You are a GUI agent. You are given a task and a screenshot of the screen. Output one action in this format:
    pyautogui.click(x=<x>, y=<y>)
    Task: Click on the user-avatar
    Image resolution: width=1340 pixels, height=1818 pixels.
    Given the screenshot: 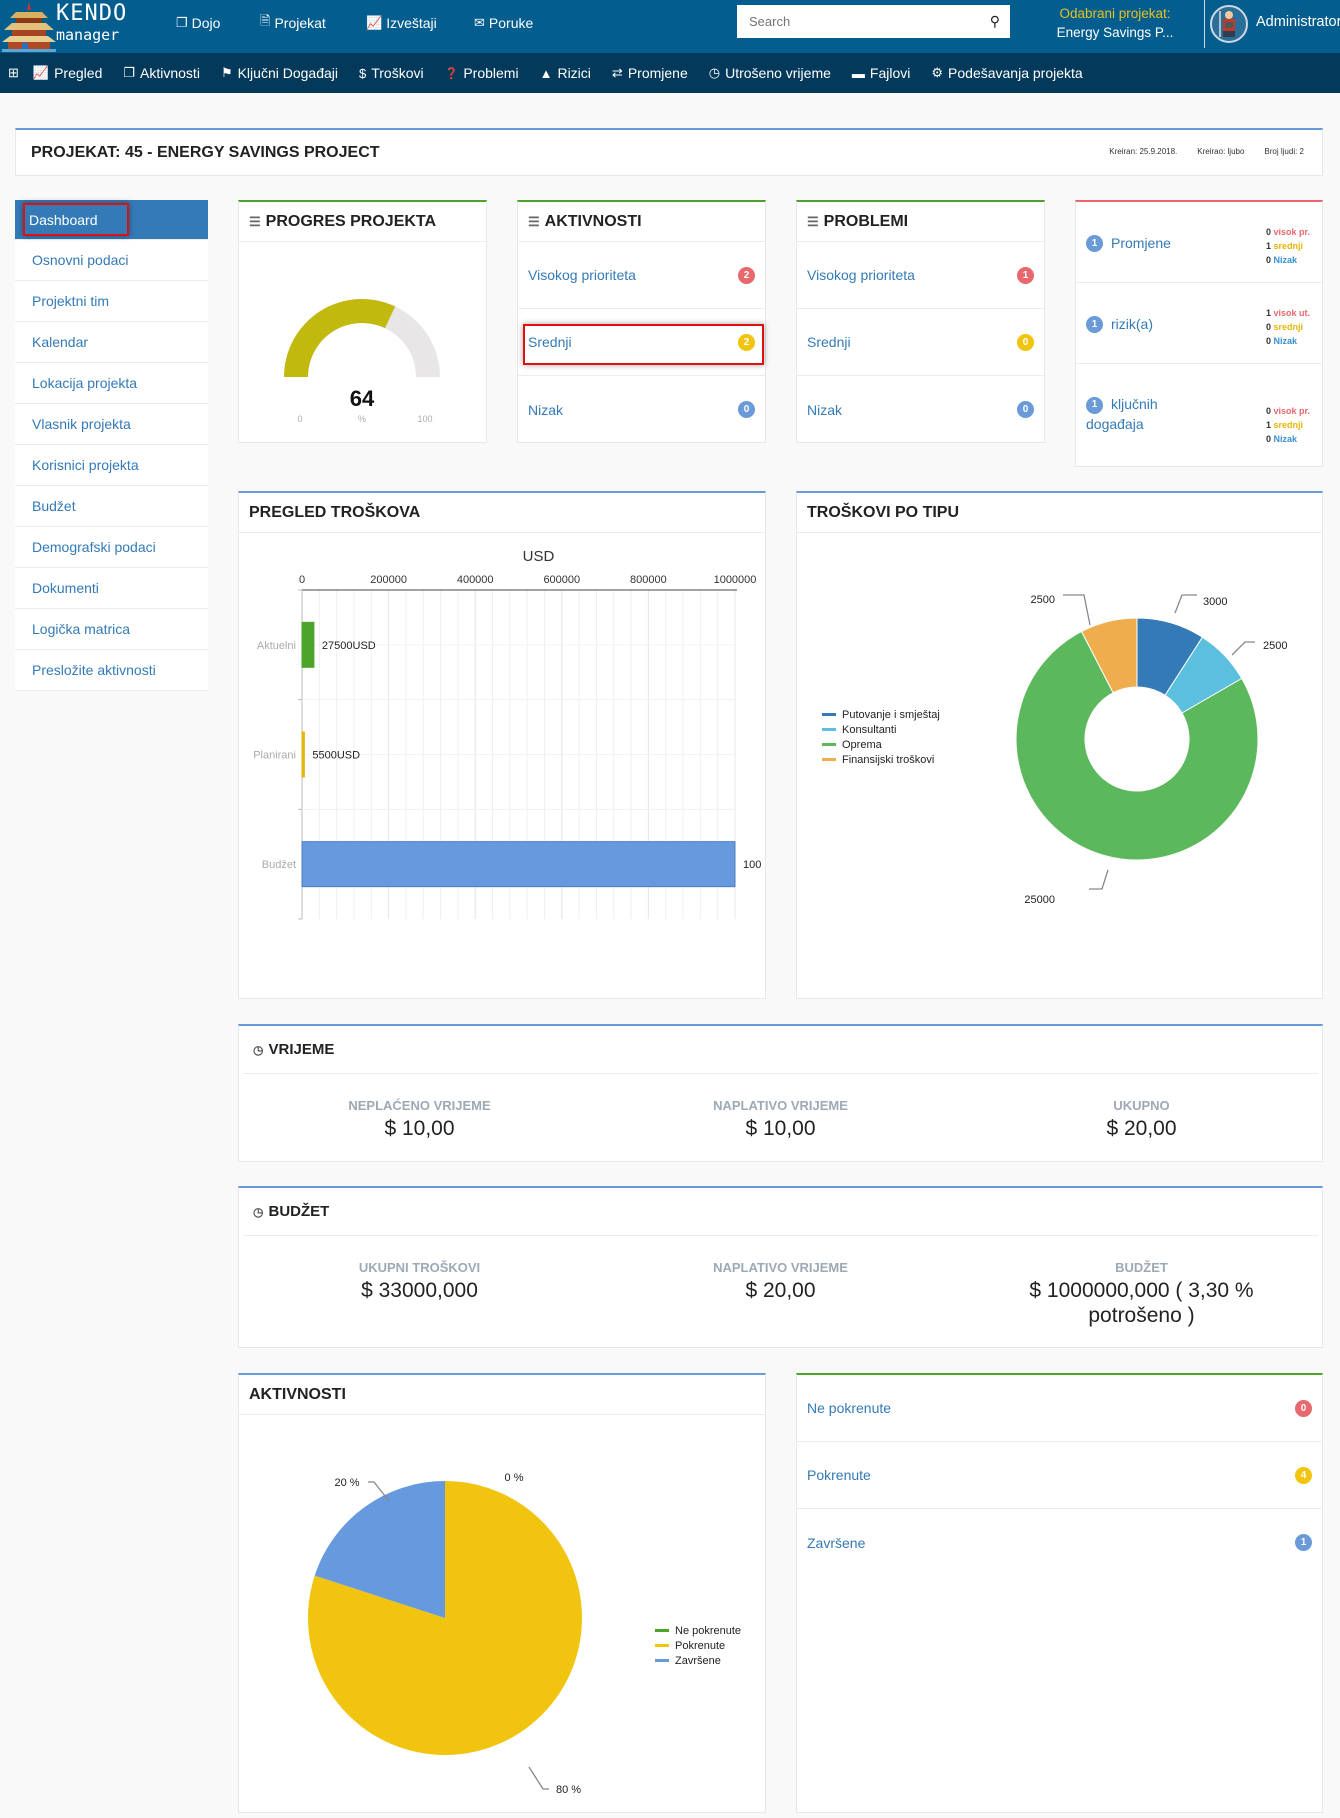 What is the action you would take?
    pyautogui.click(x=1229, y=24)
    